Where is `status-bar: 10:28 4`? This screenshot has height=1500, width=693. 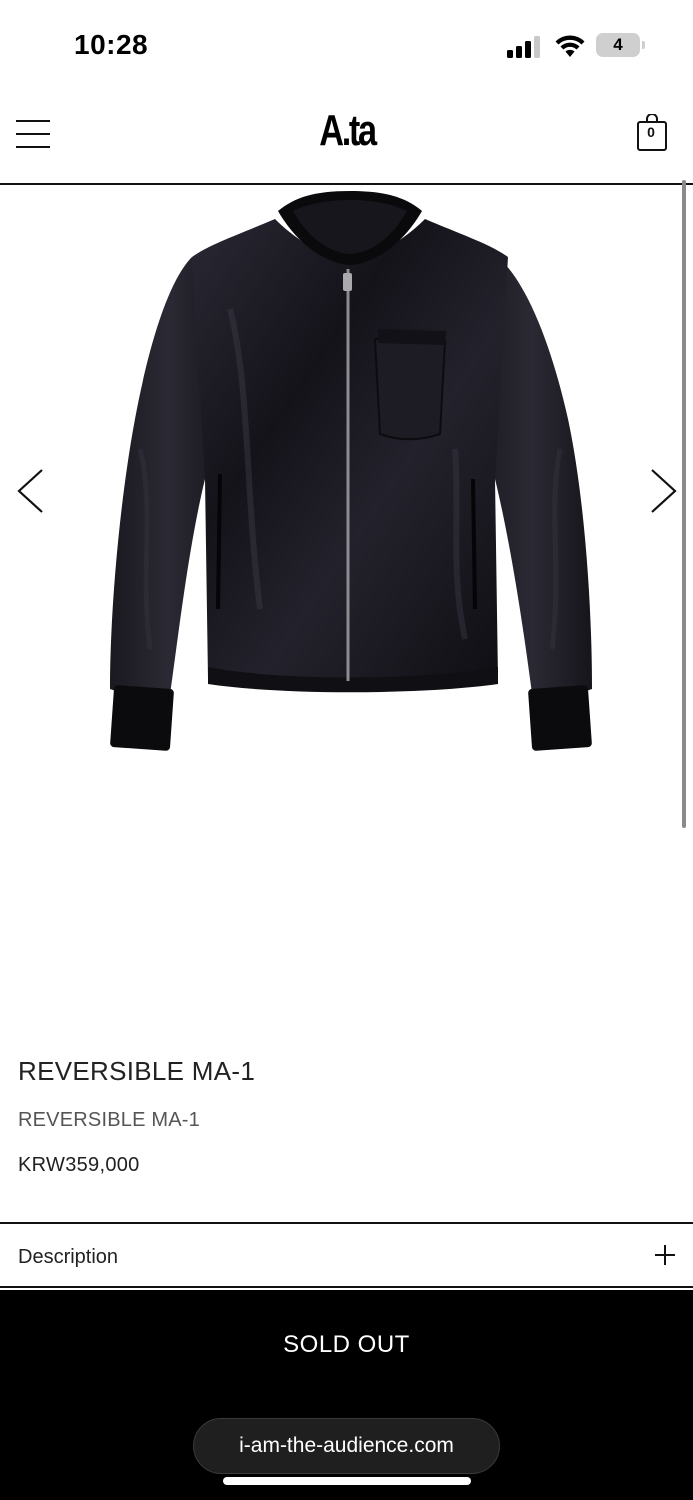 status-bar: 10:28 4 is located at coordinates (346, 46).